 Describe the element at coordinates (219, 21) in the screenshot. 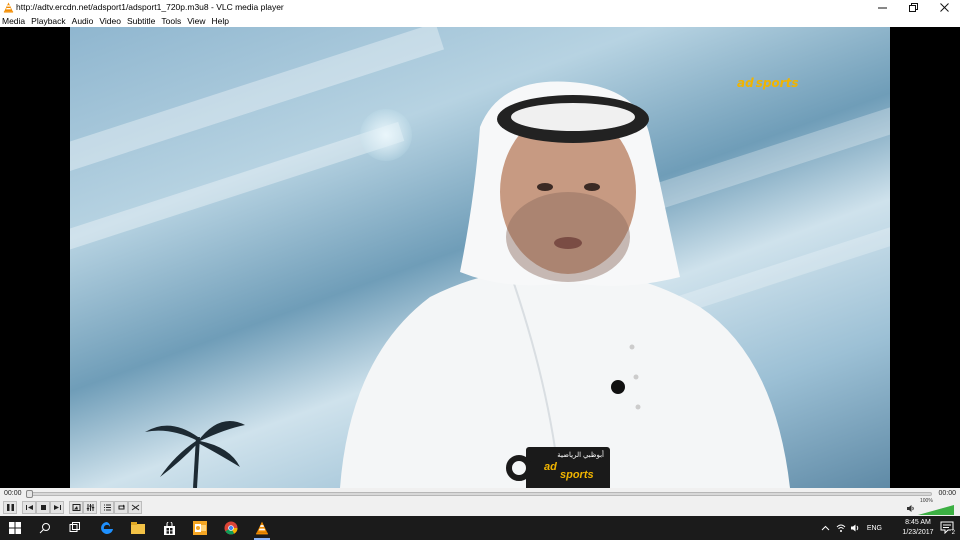

I see `menu-help: Help` at that location.